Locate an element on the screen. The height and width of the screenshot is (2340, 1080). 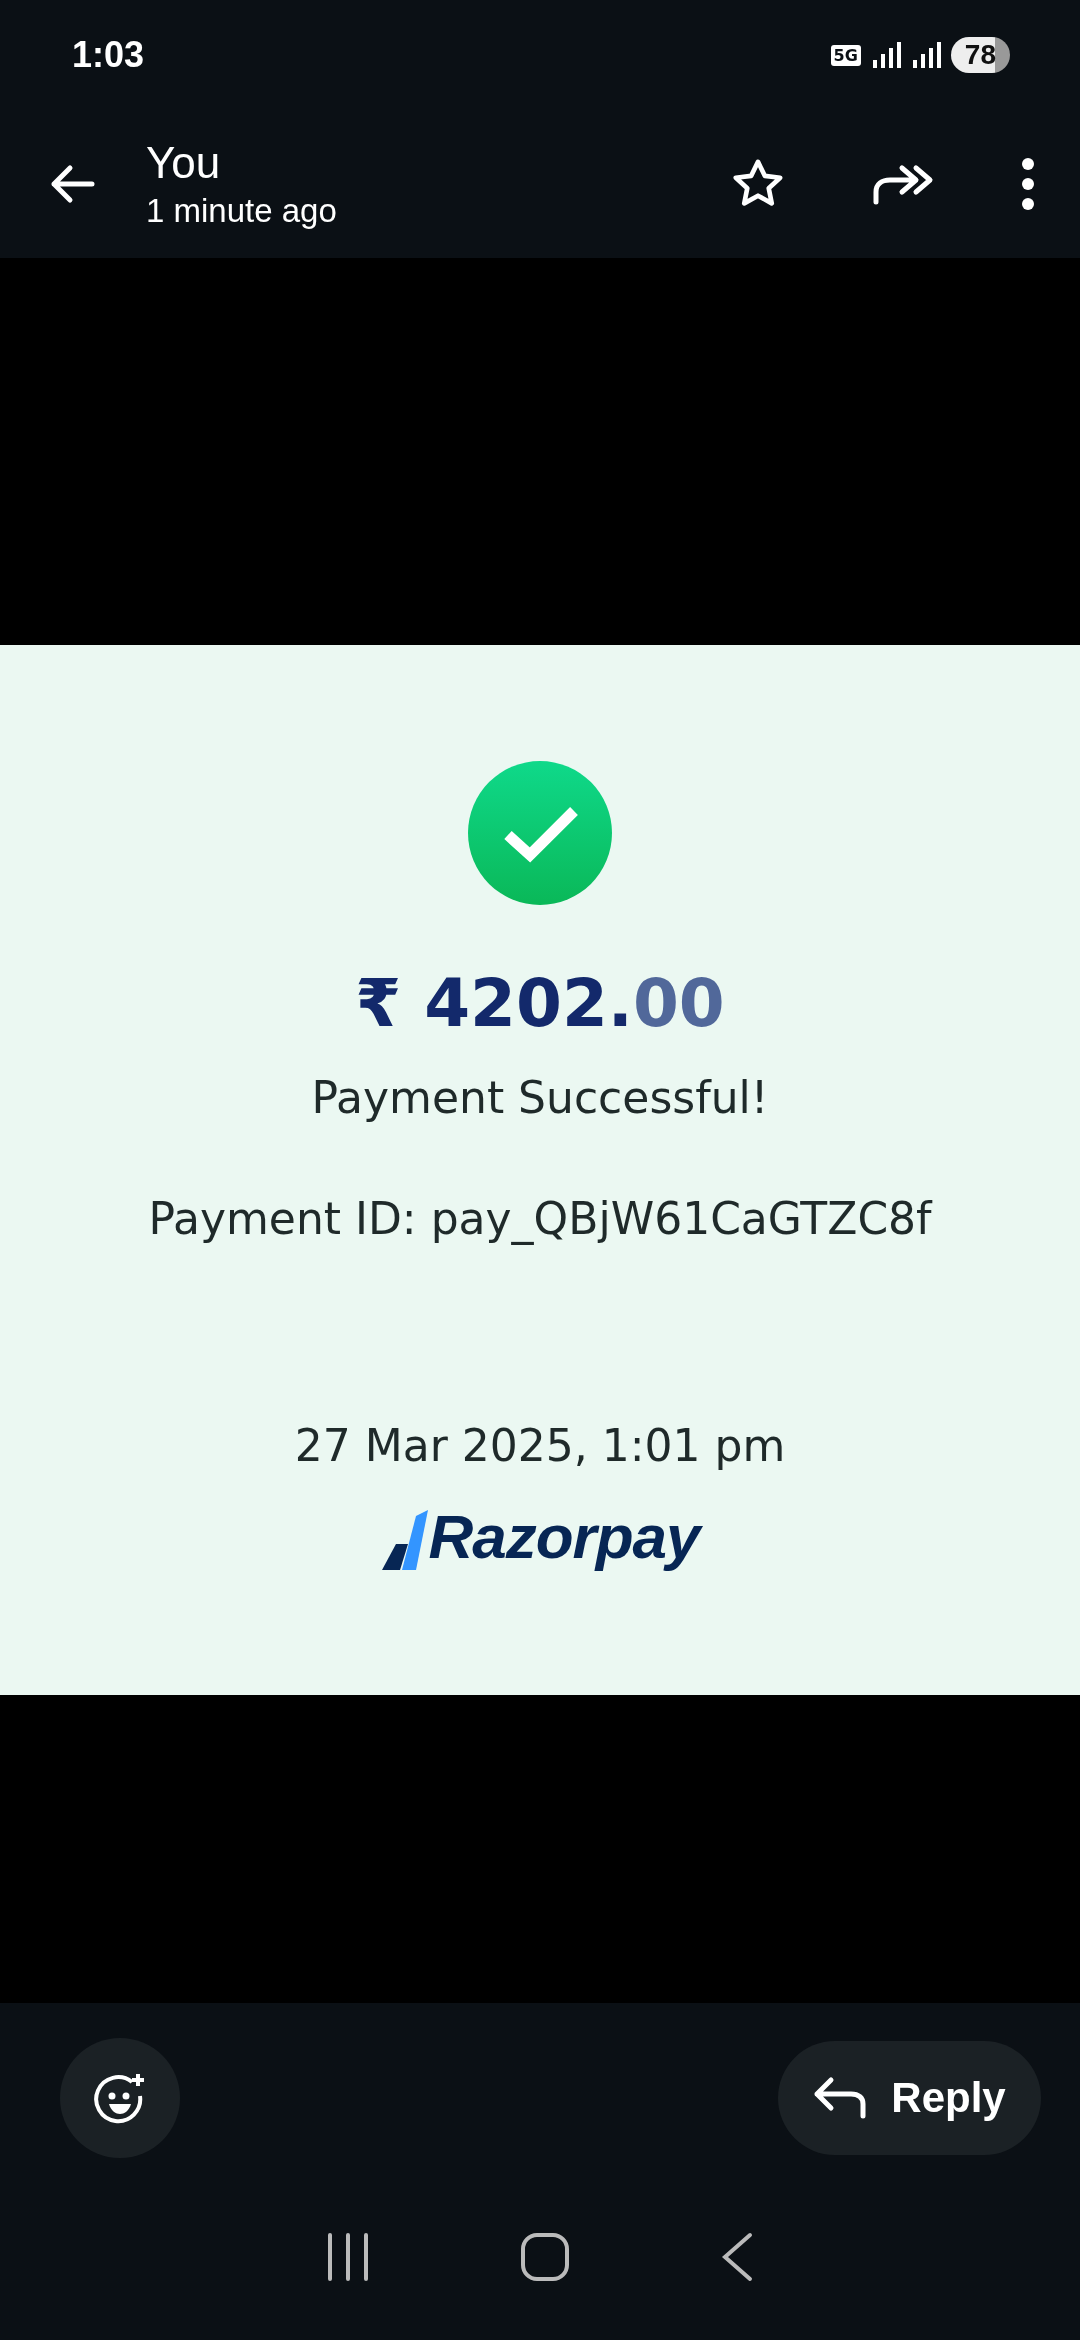
message-time: 1 minute ago is located at coordinates (242, 211).